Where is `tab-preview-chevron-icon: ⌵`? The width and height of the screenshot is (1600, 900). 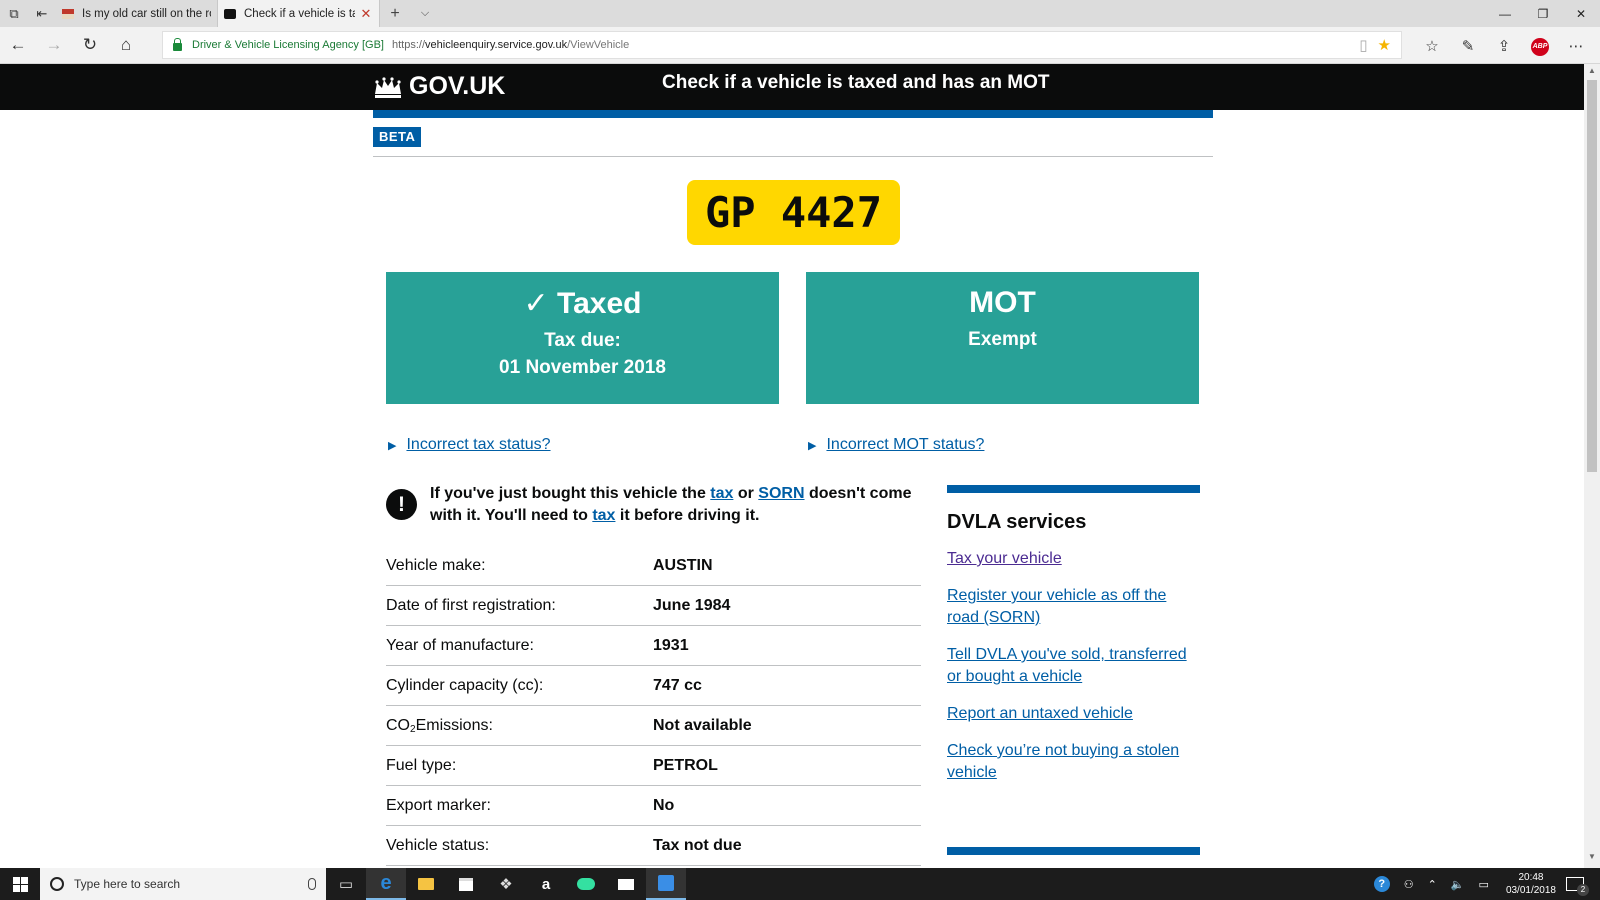
tab-preview-chevron-icon: ⌵ is located at coordinates (425, 13).